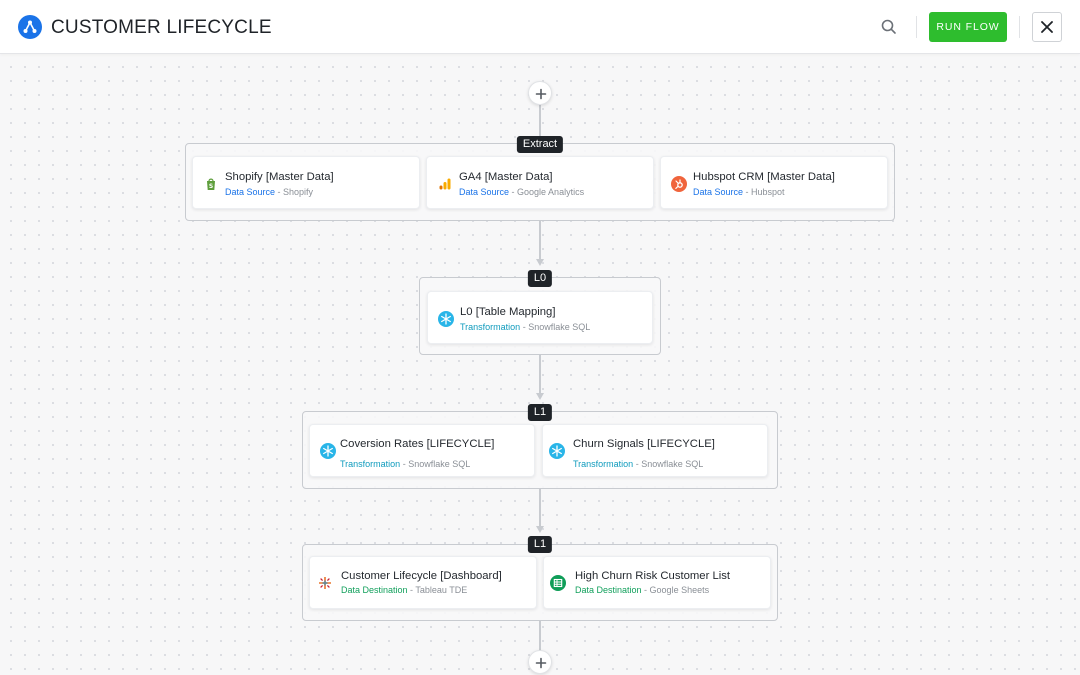 The width and height of the screenshot is (1080, 675). What do you see at coordinates (30, 27) in the screenshot?
I see `flow-logo-icon` at bounding box center [30, 27].